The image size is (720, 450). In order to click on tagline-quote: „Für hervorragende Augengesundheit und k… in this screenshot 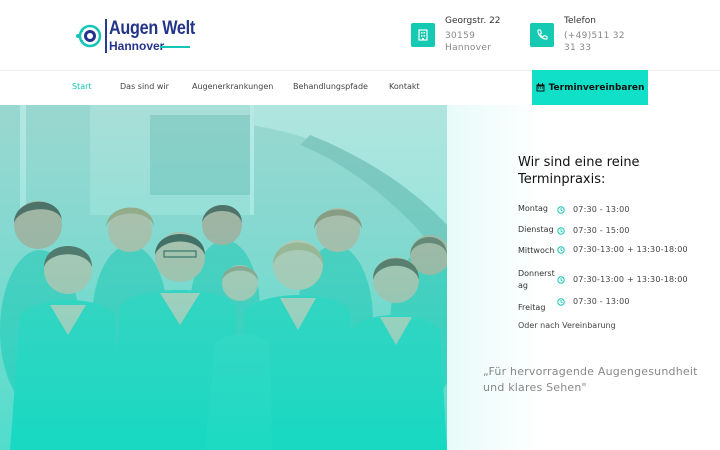, I will do `click(590, 379)`.